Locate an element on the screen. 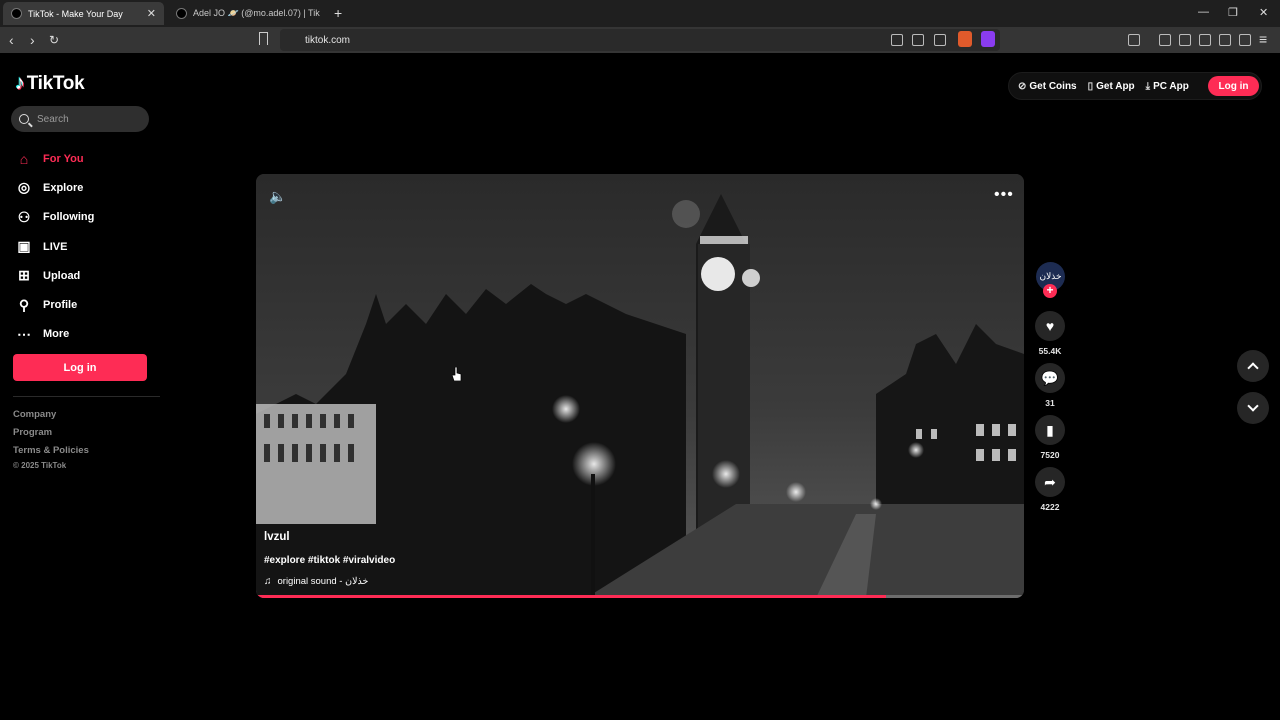 The width and height of the screenshot is (1280, 720). previous-video-button is located at coordinates (1253, 366).